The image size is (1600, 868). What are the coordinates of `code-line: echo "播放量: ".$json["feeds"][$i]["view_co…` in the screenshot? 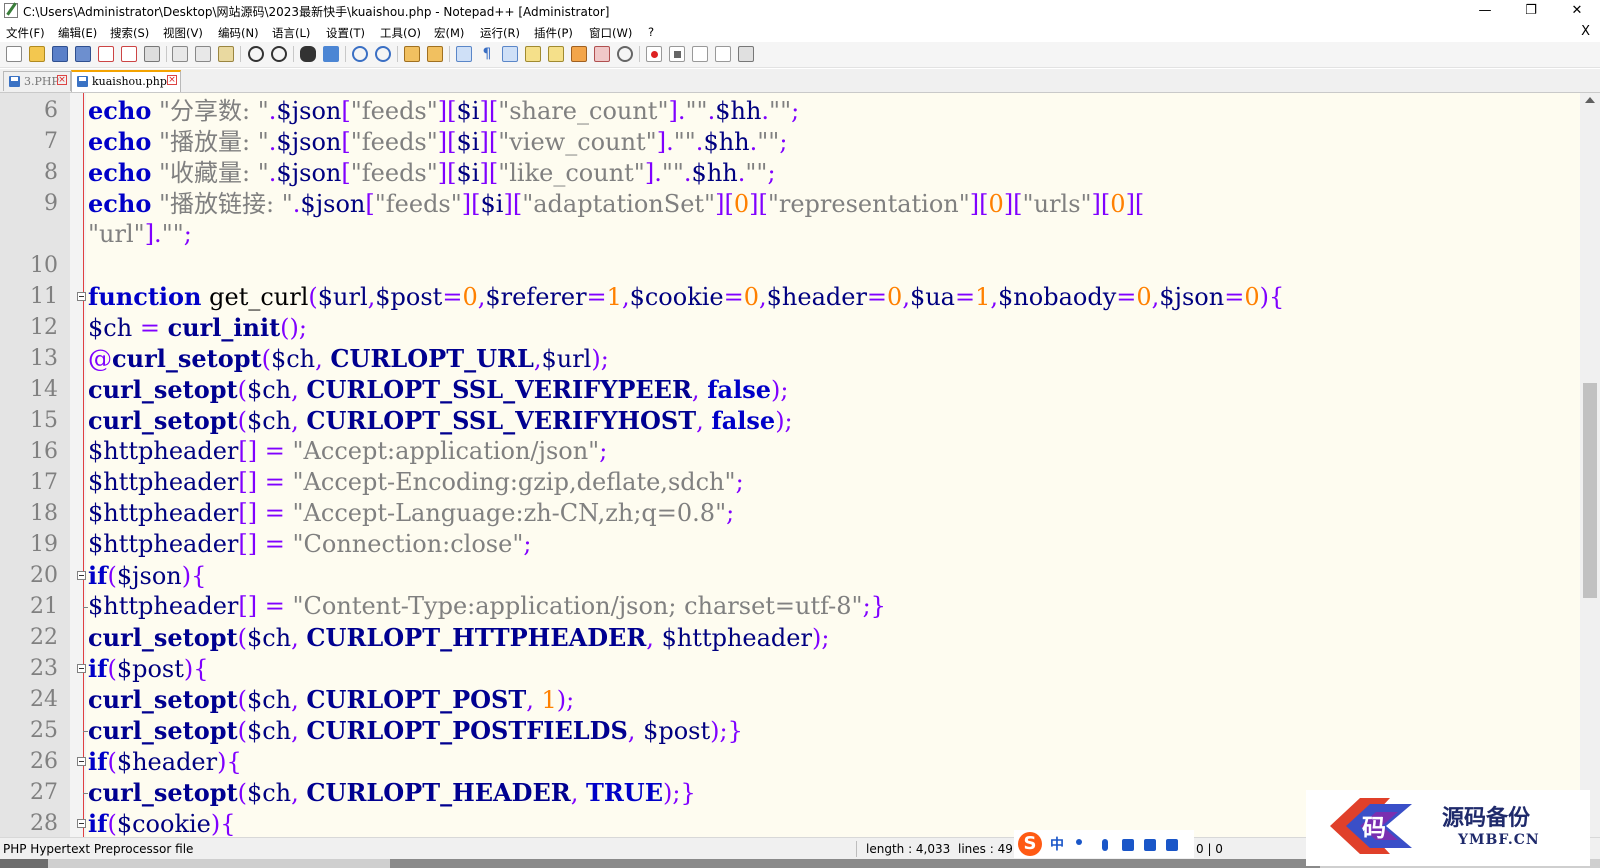 It's located at (437, 141).